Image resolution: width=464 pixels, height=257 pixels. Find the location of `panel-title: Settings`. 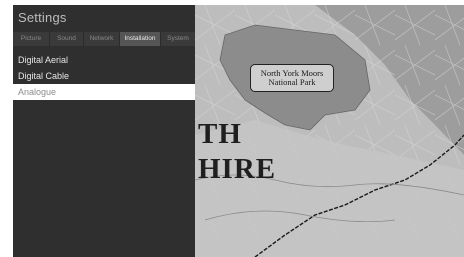

panel-title: Settings is located at coordinates (42, 17).